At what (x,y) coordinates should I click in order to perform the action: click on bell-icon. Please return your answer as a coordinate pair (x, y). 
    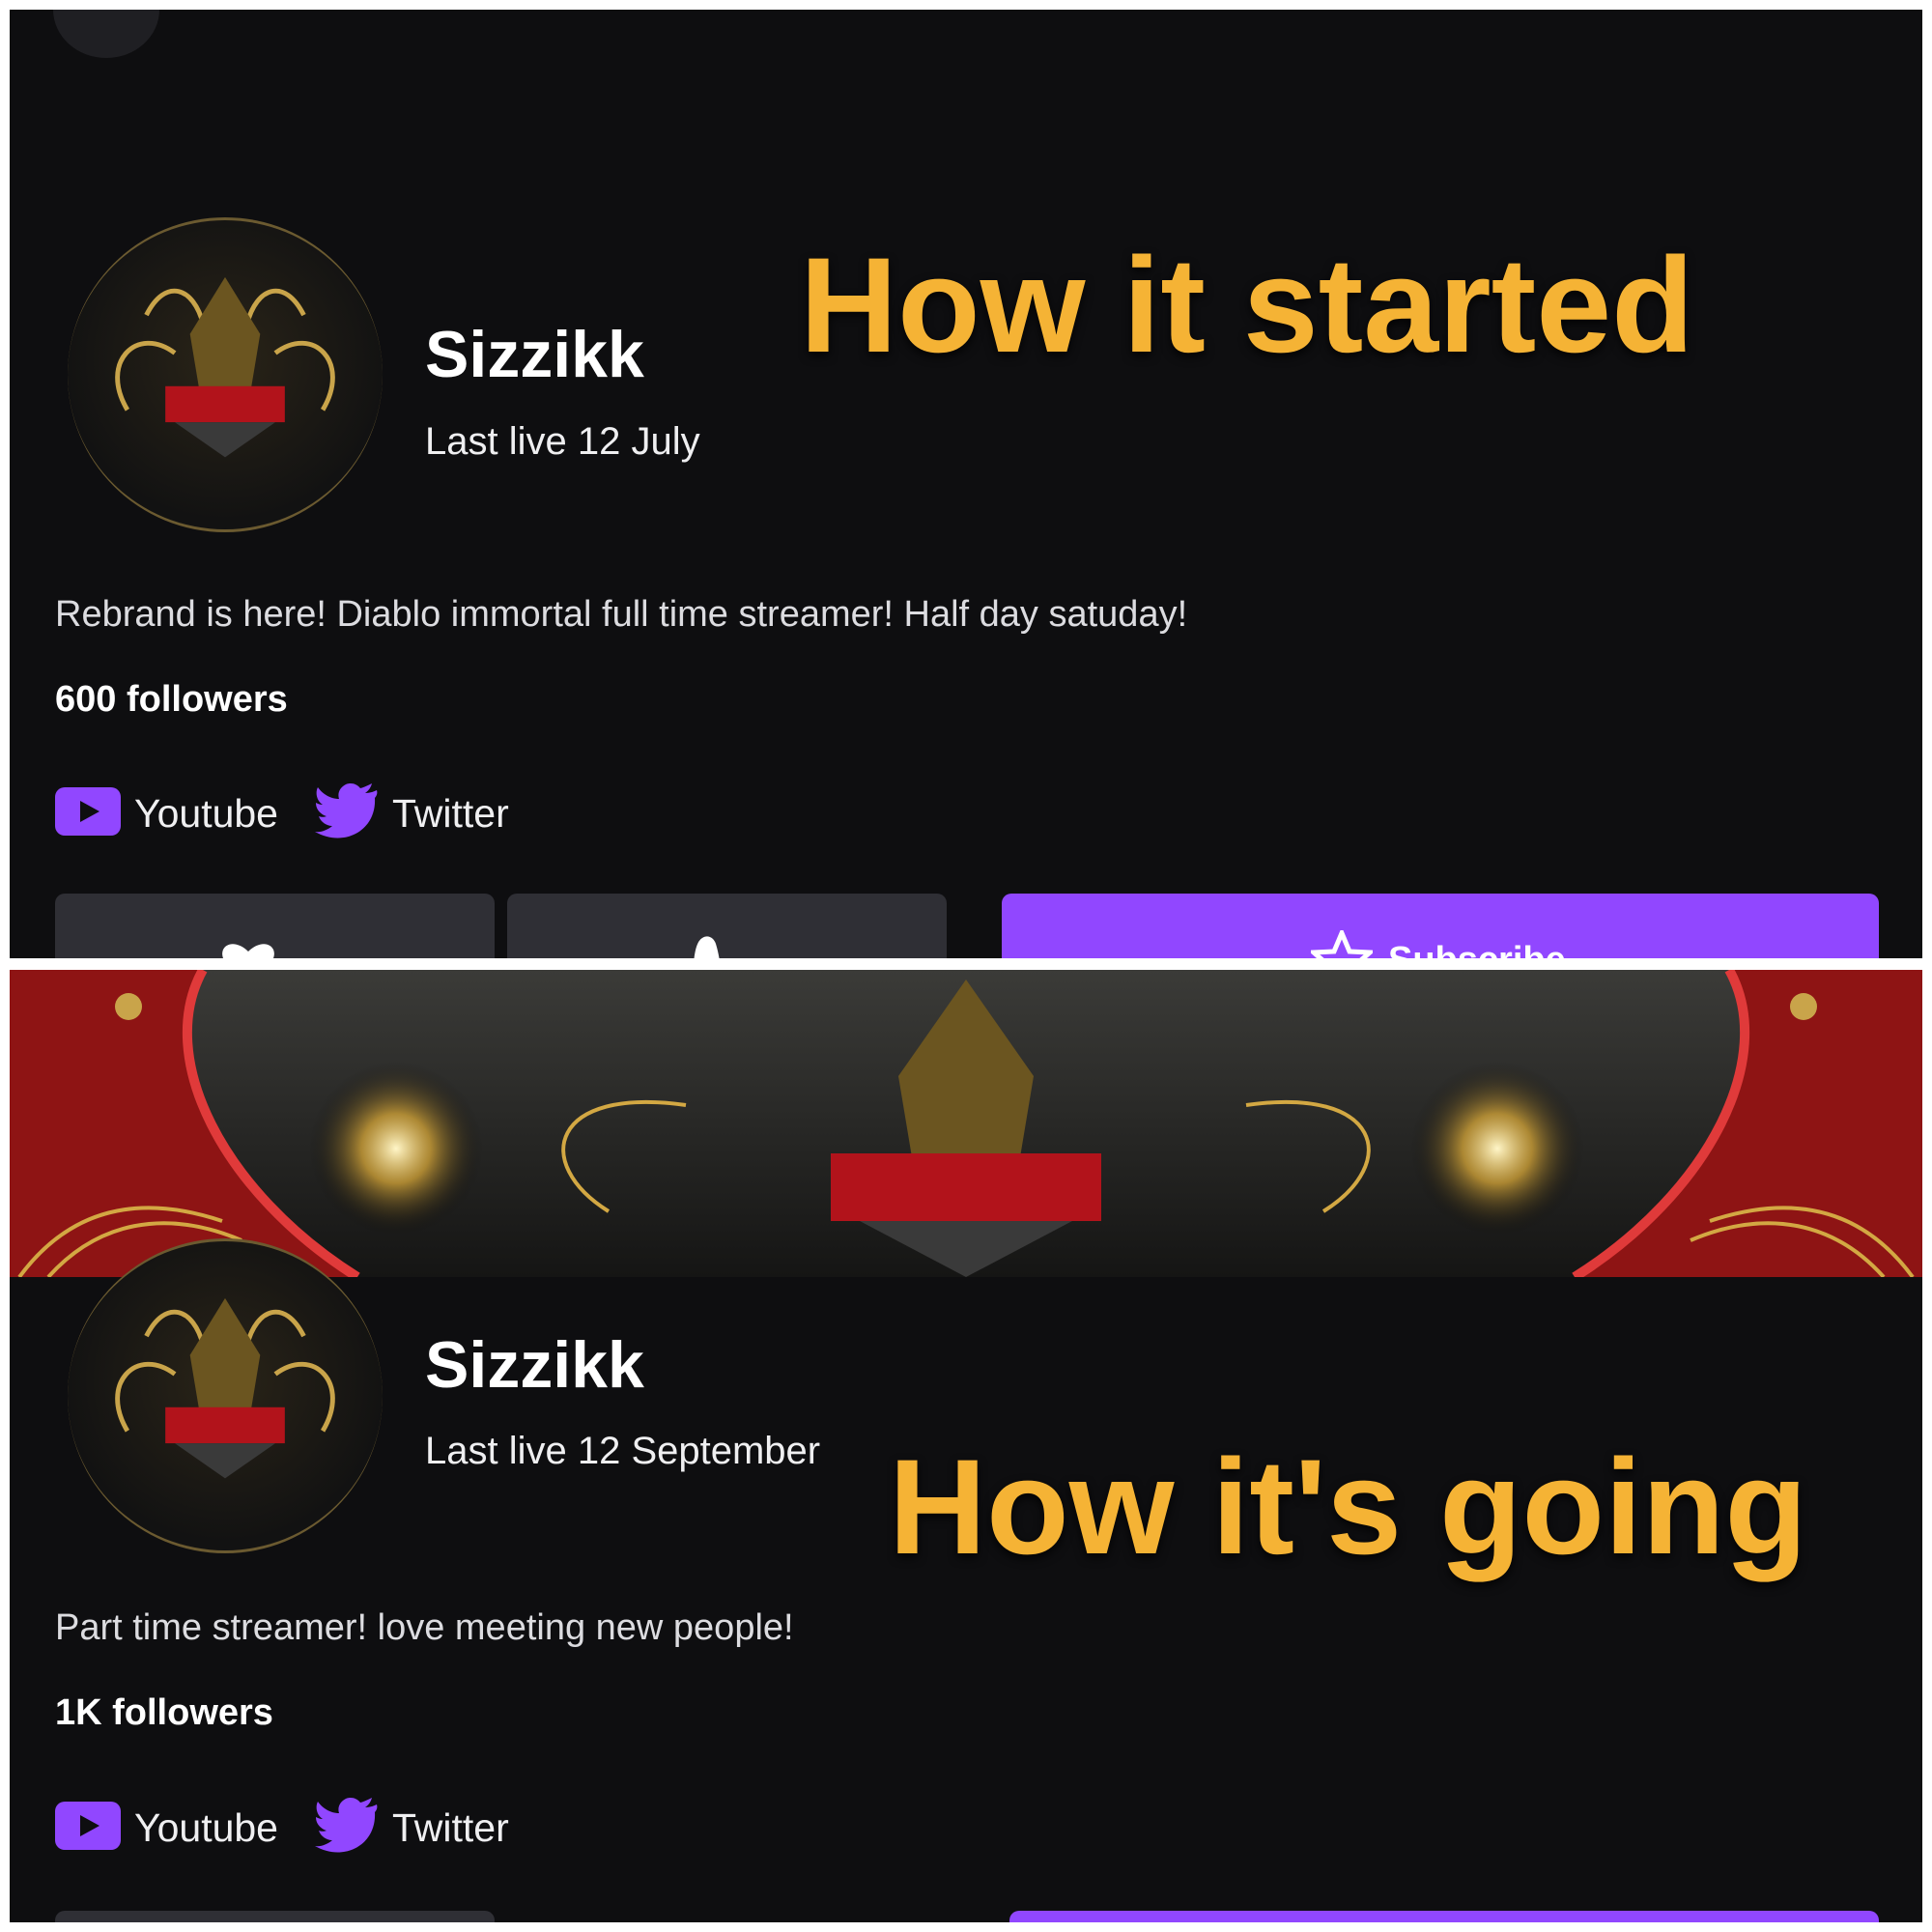
    Looking at the image, I should click on (707, 947).